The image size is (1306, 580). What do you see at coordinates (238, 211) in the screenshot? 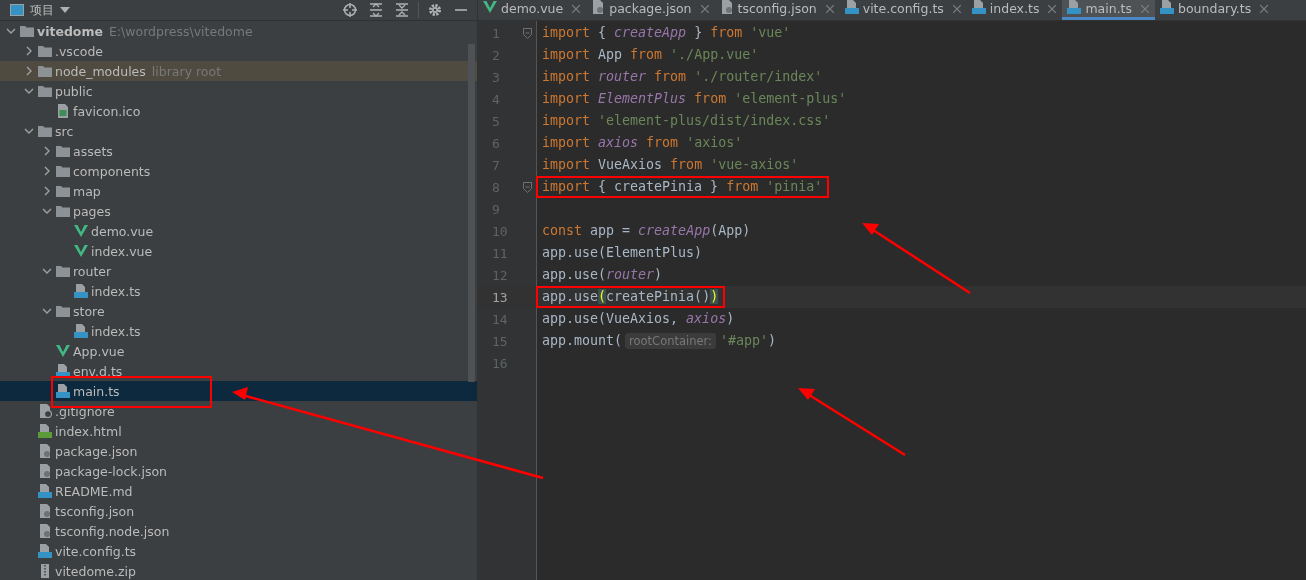
I see `tree-item: pages` at bounding box center [238, 211].